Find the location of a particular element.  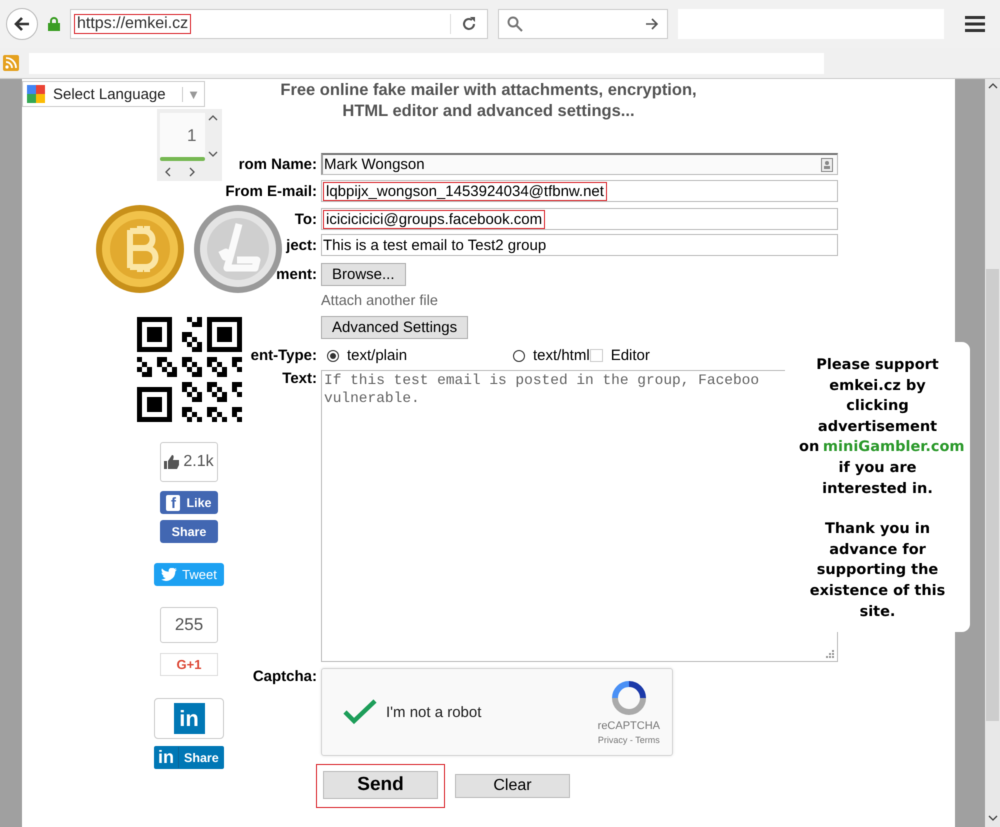

field-label: From E-mail: is located at coordinates (271, 191).